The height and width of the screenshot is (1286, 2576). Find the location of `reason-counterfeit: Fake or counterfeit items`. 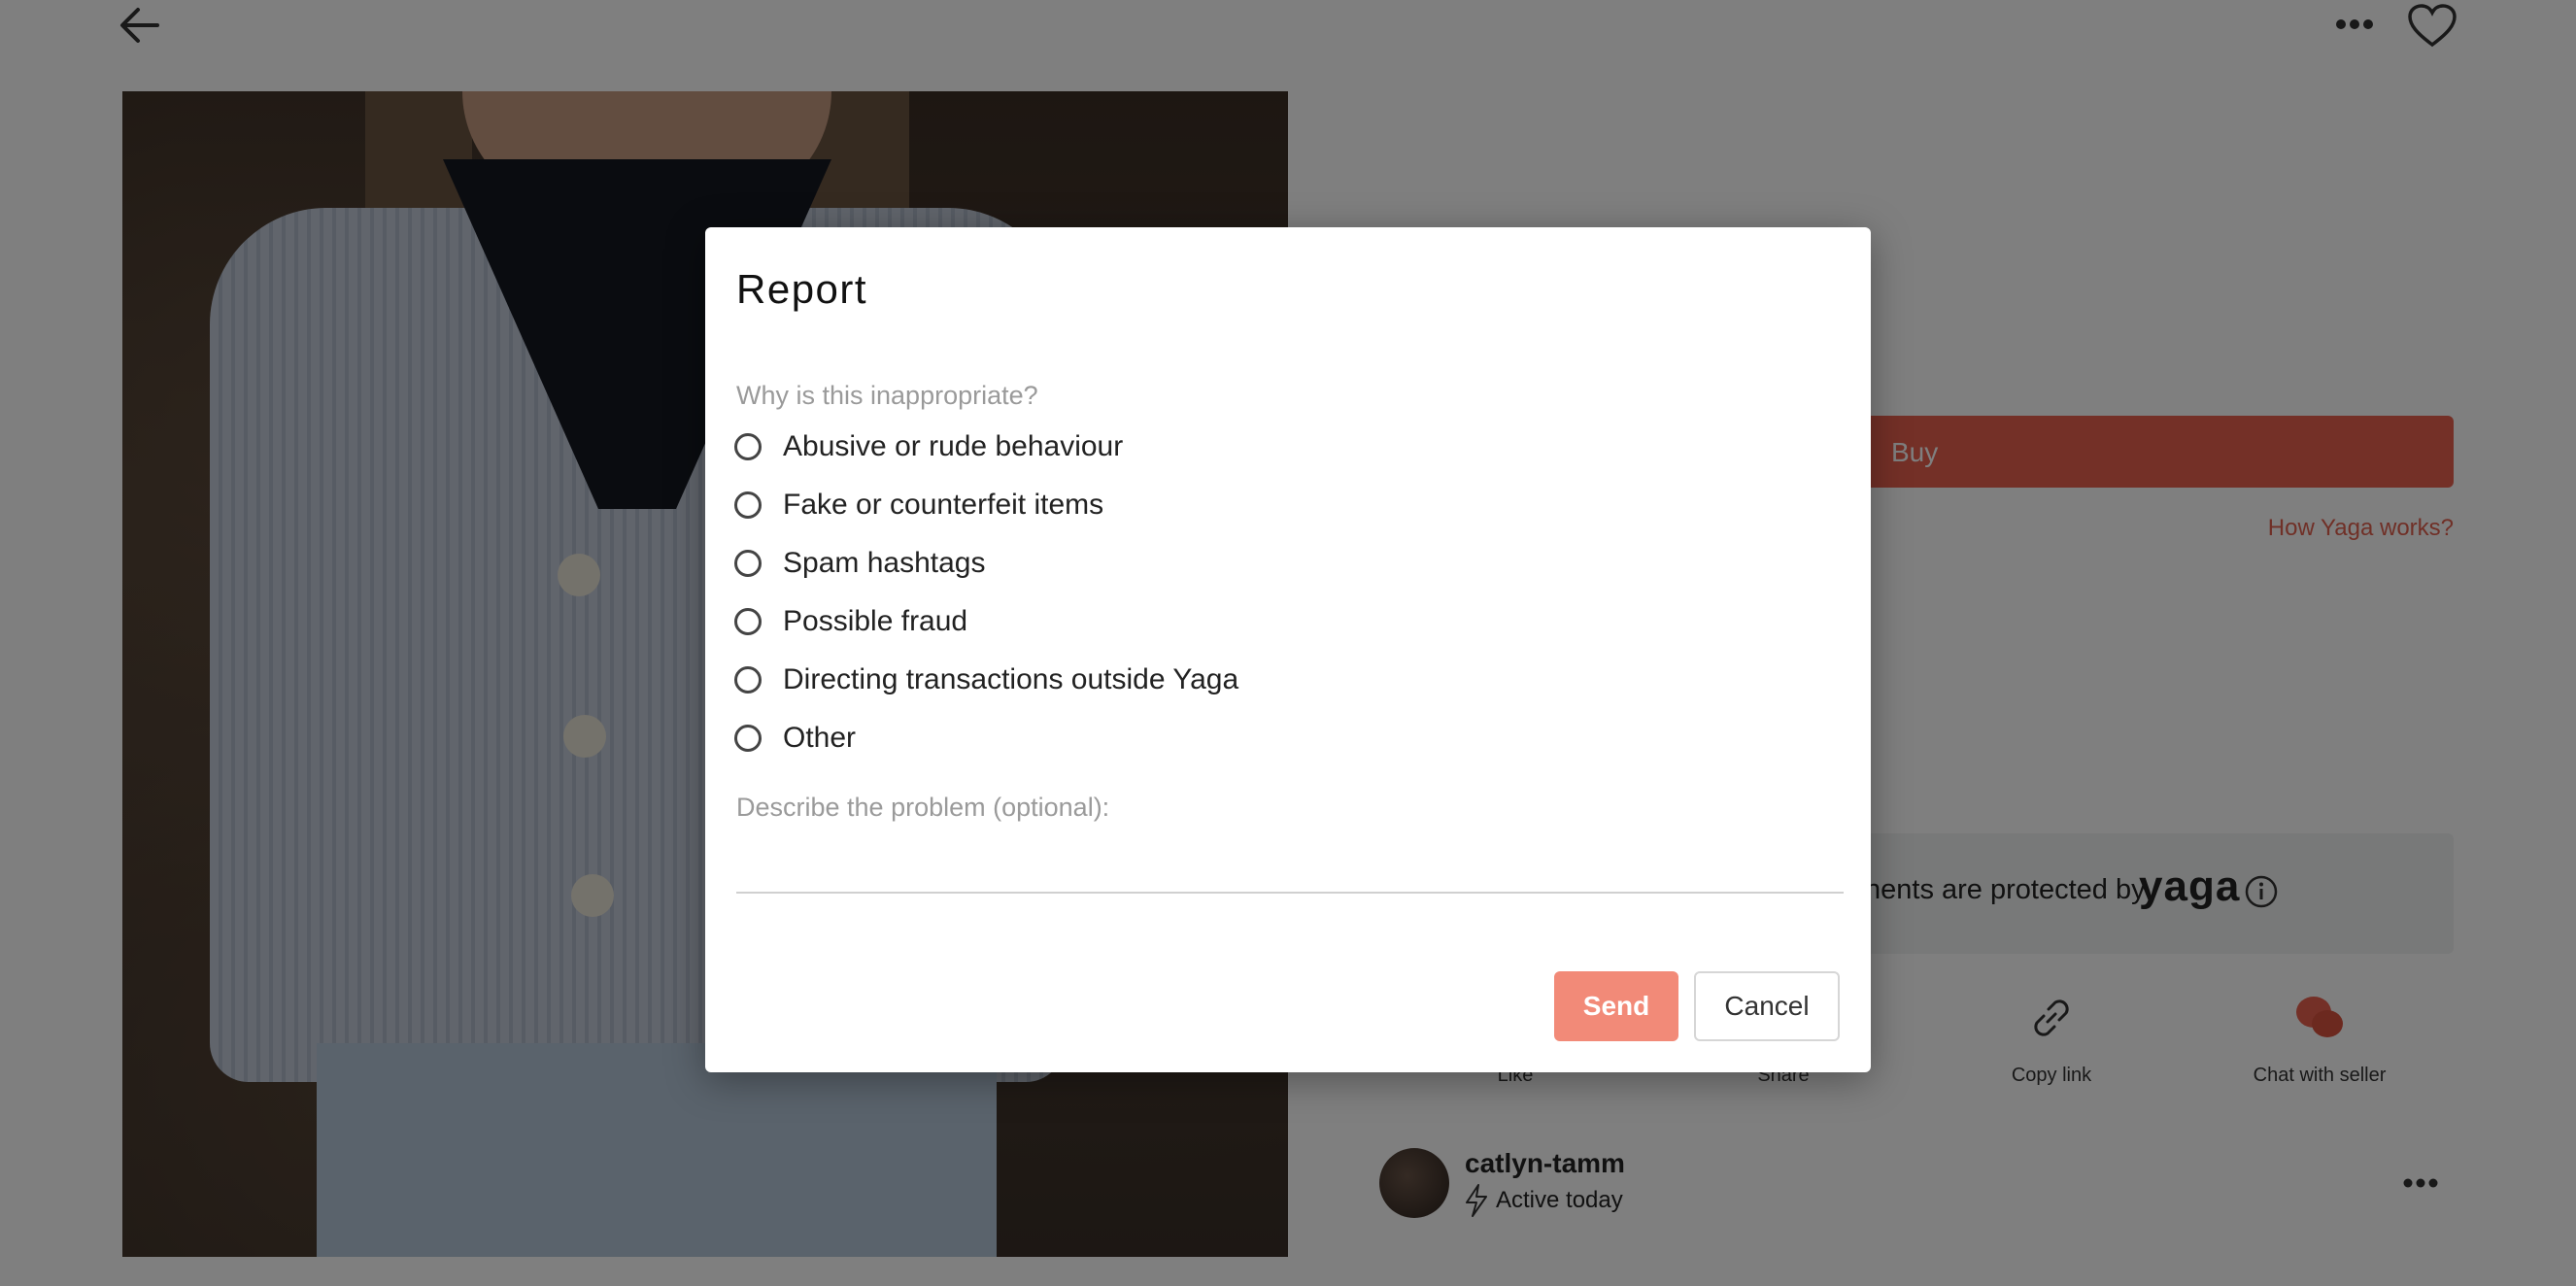

reason-counterfeit: Fake or counterfeit items is located at coordinates (986, 505).